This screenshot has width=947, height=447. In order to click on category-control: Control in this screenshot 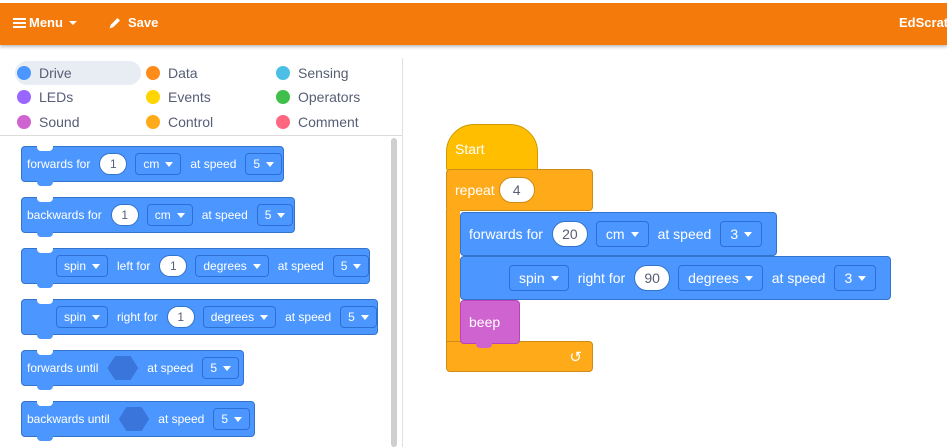, I will do `click(179, 122)`.